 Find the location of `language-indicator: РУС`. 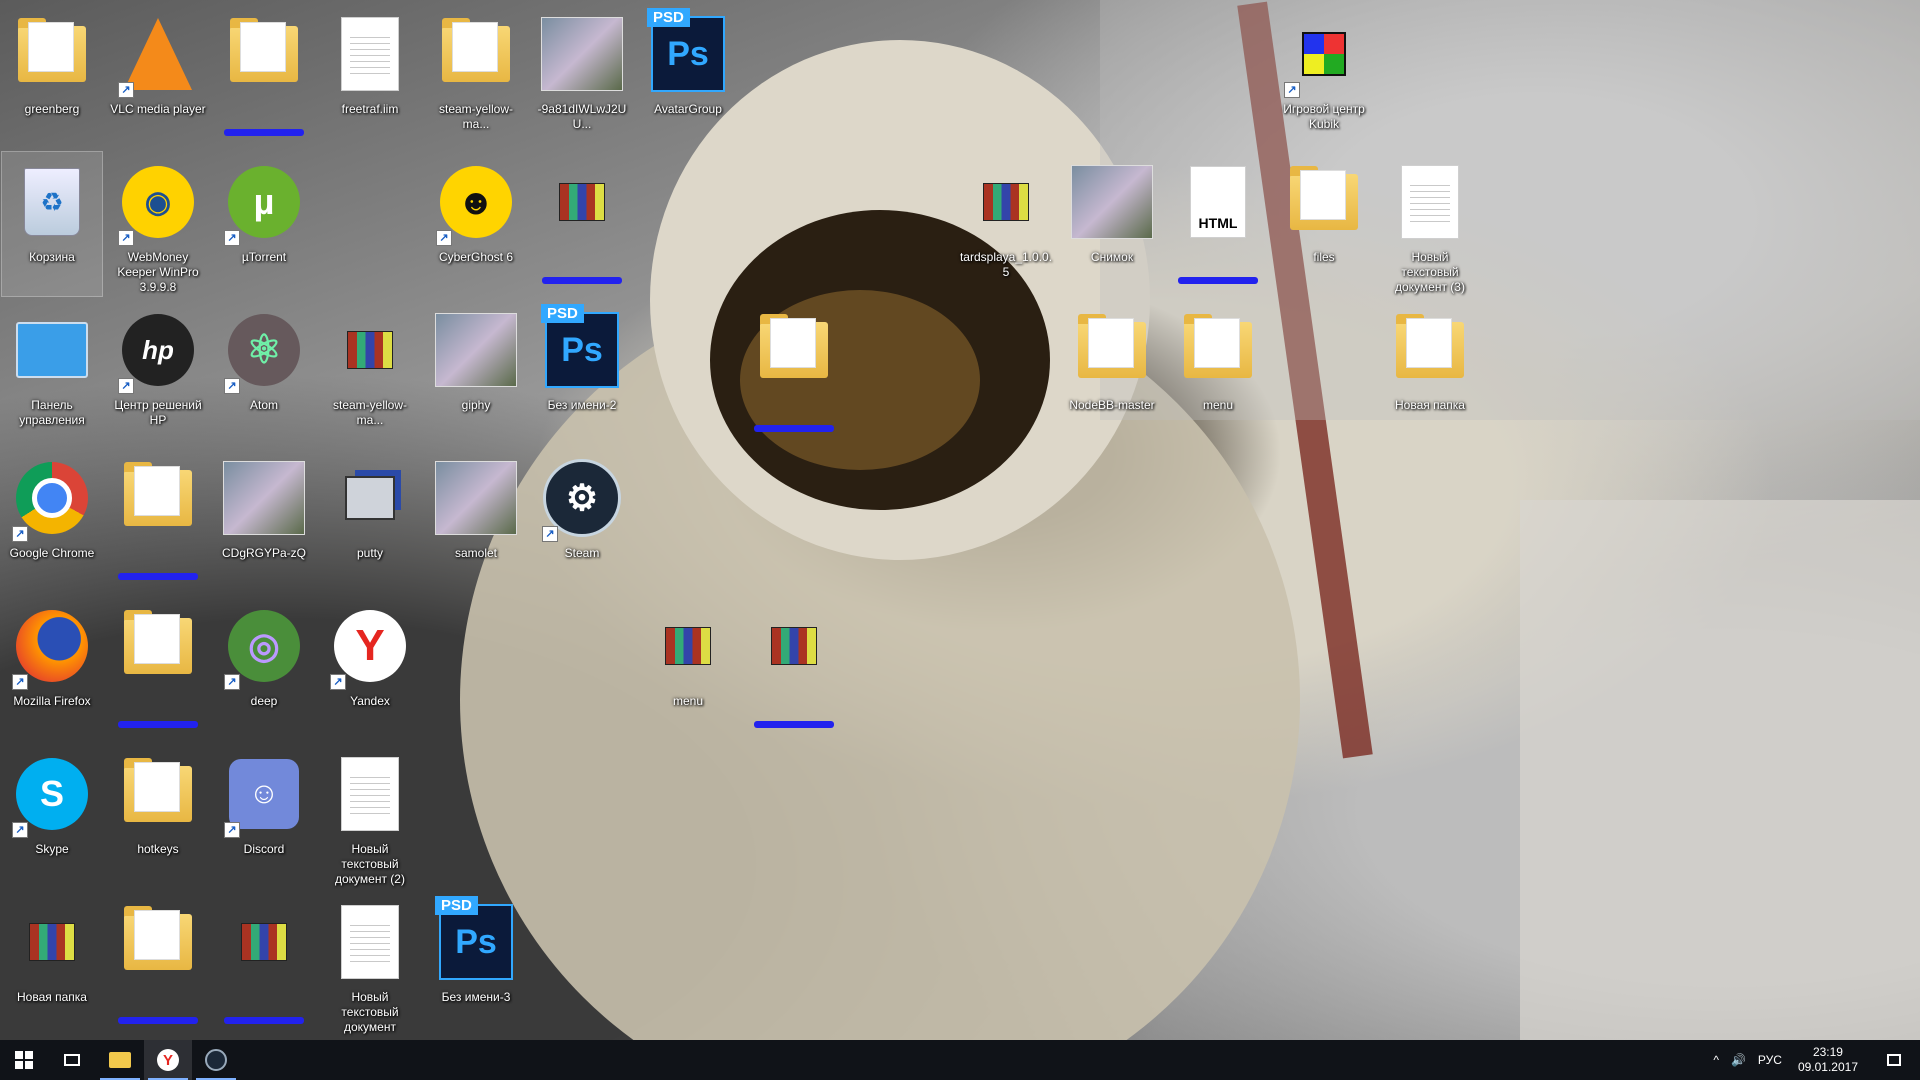

language-indicator: РУС is located at coordinates (1770, 1060).